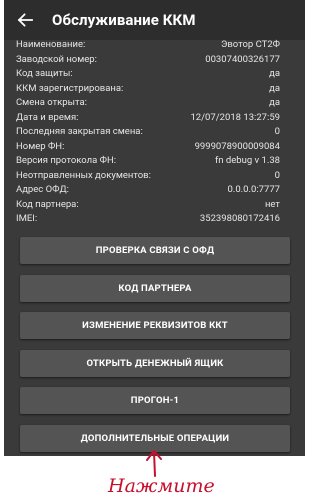  Describe the element at coordinates (161, 486) in the screenshot. I see `annotation-text: Нажмите` at that location.